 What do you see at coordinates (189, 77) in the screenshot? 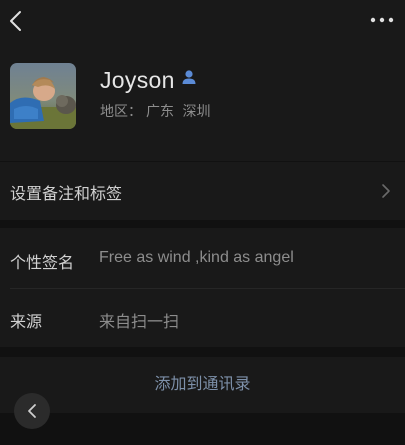
I see `male-icon` at bounding box center [189, 77].